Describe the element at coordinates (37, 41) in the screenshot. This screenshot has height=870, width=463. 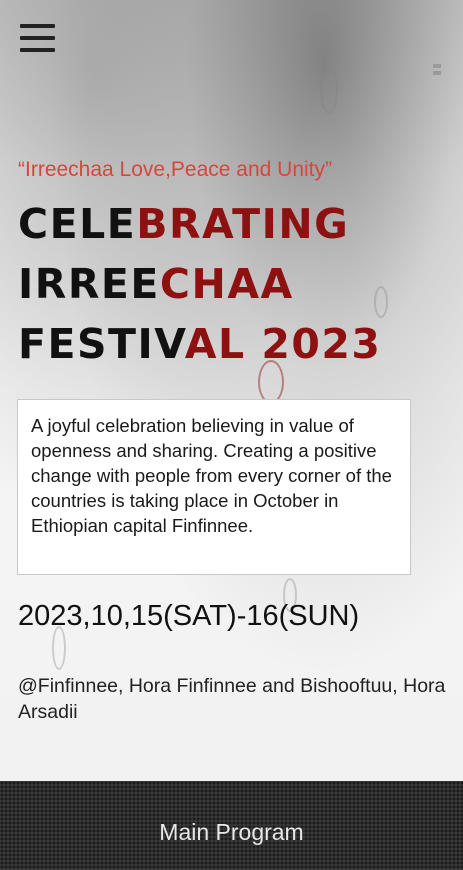
I see `hamburger-menu-icon` at that location.